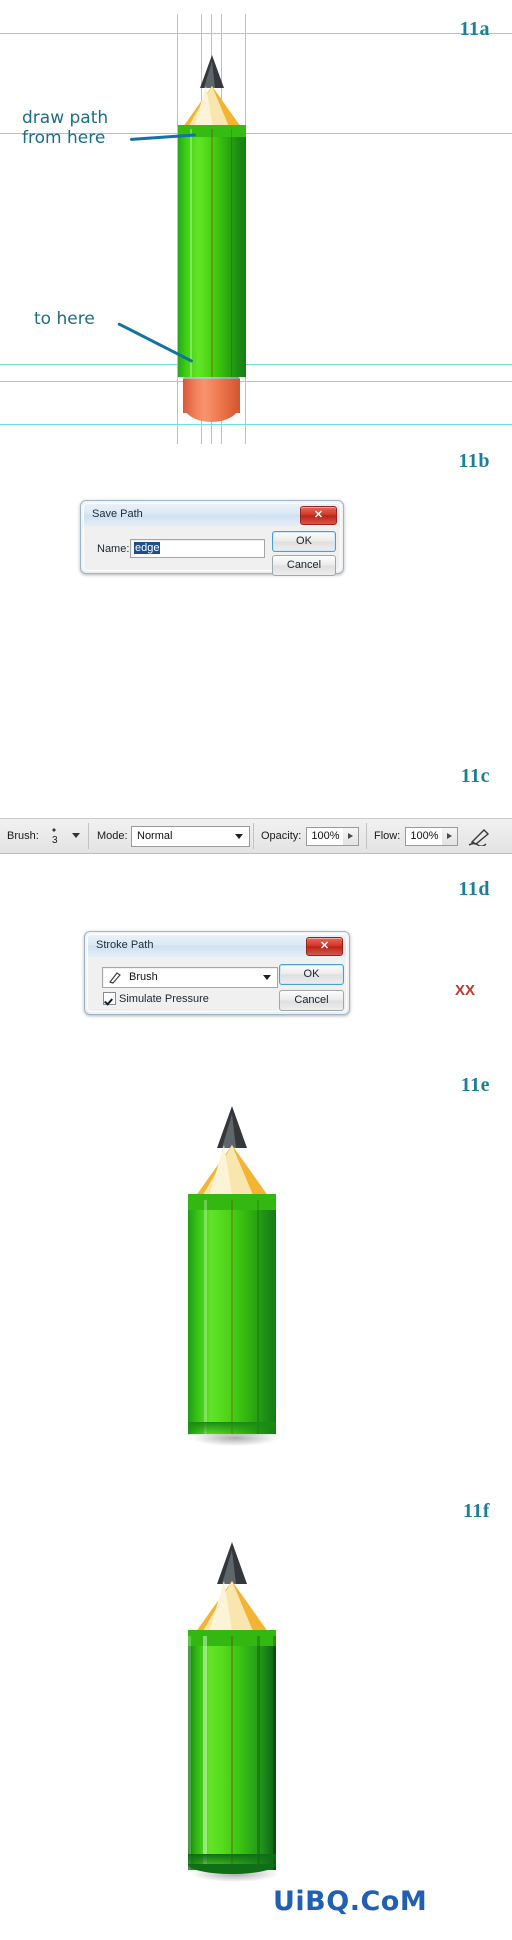  What do you see at coordinates (112, 836) in the screenshot?
I see `mode-label: Mode:` at bounding box center [112, 836].